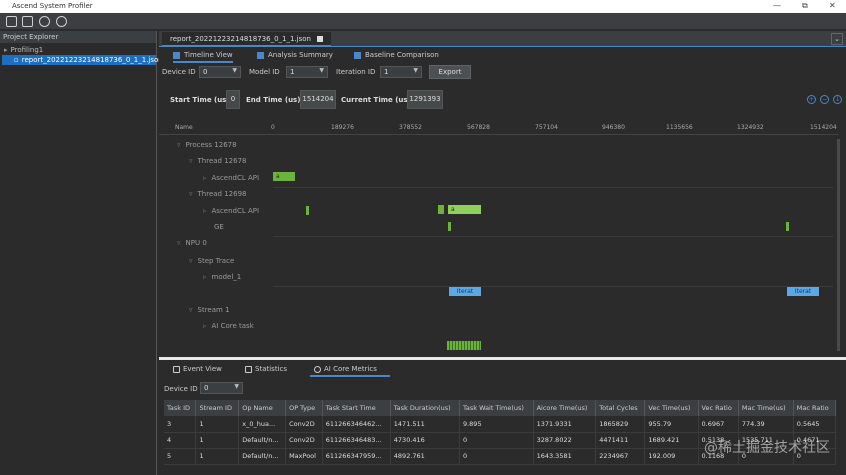 The image size is (846, 475). What do you see at coordinates (222, 277) in the screenshot?
I see `row-model: ▹ model_1` at bounding box center [222, 277].